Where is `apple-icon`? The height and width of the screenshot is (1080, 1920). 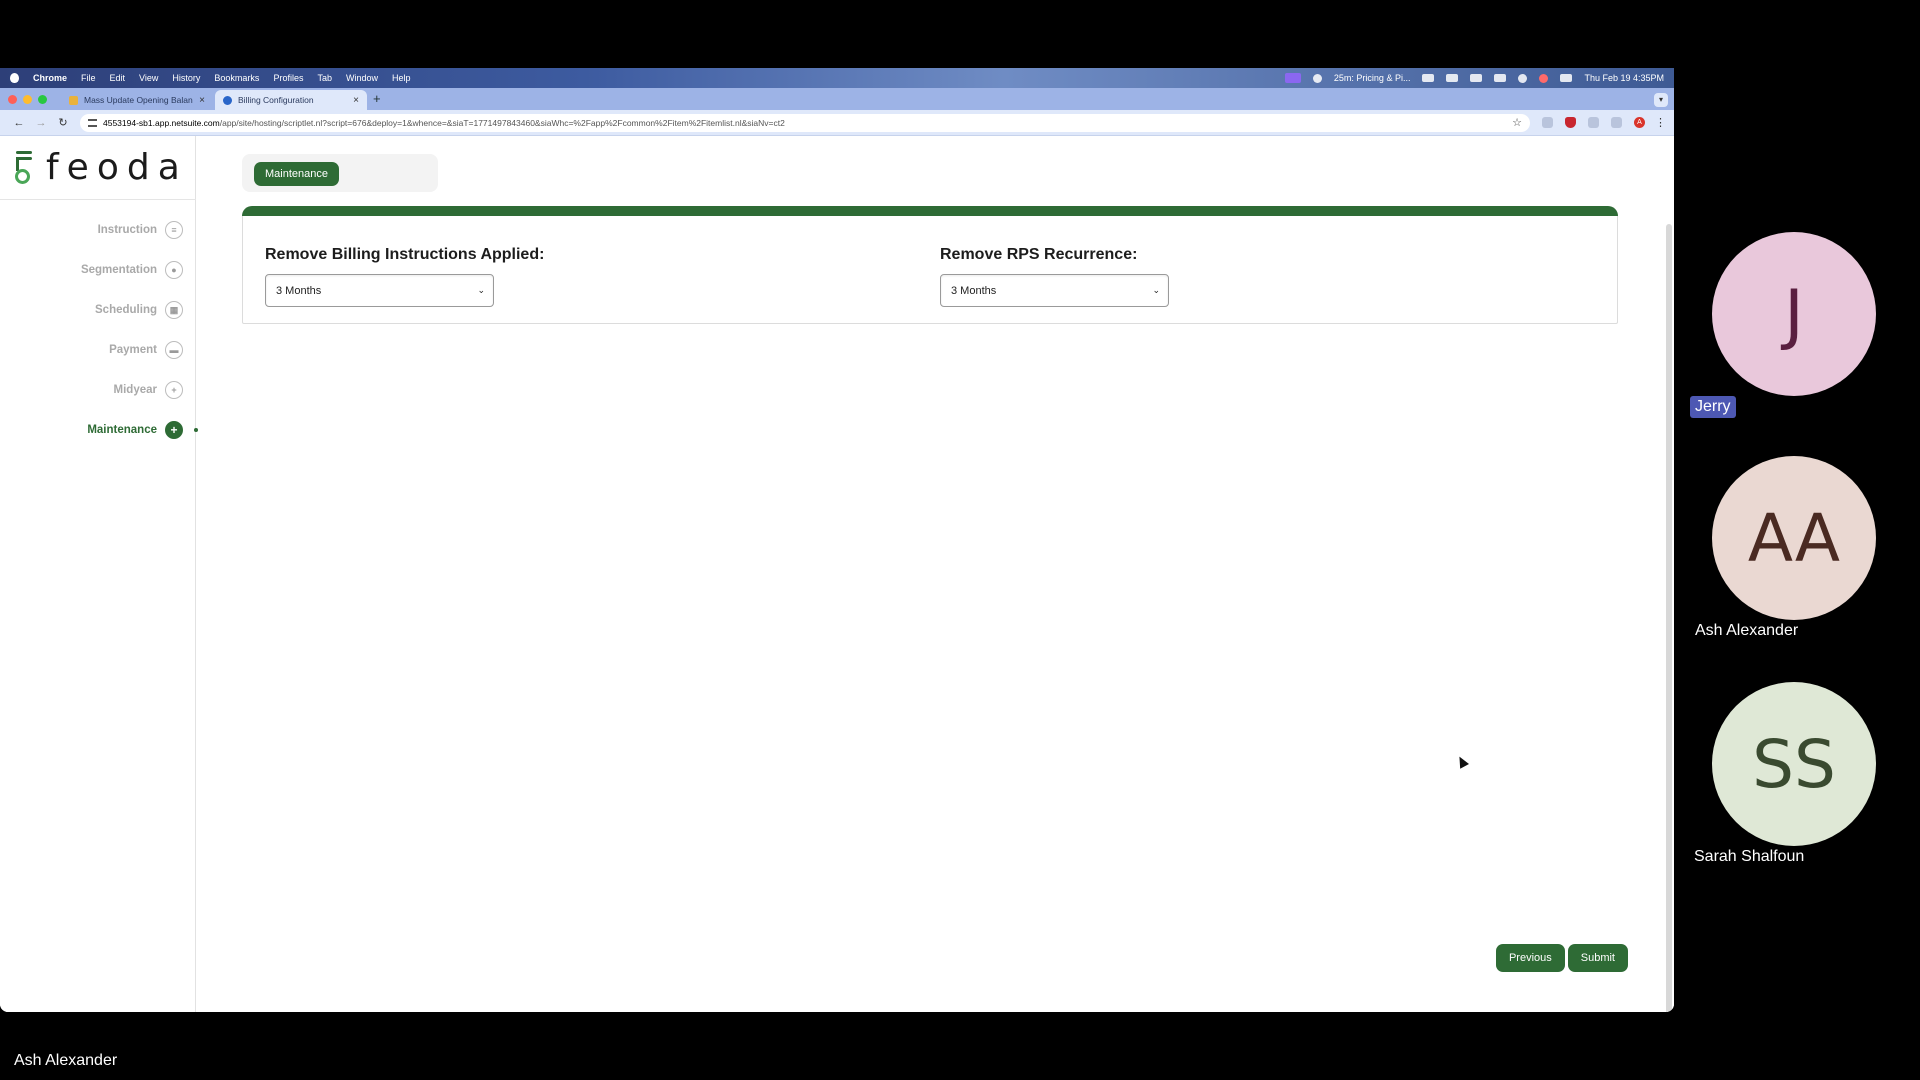
apple-icon is located at coordinates (14, 78).